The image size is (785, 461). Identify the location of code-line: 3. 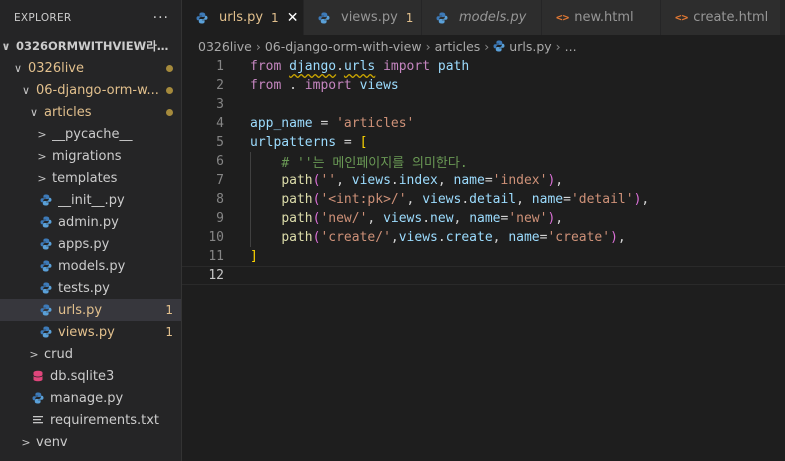
(483, 104).